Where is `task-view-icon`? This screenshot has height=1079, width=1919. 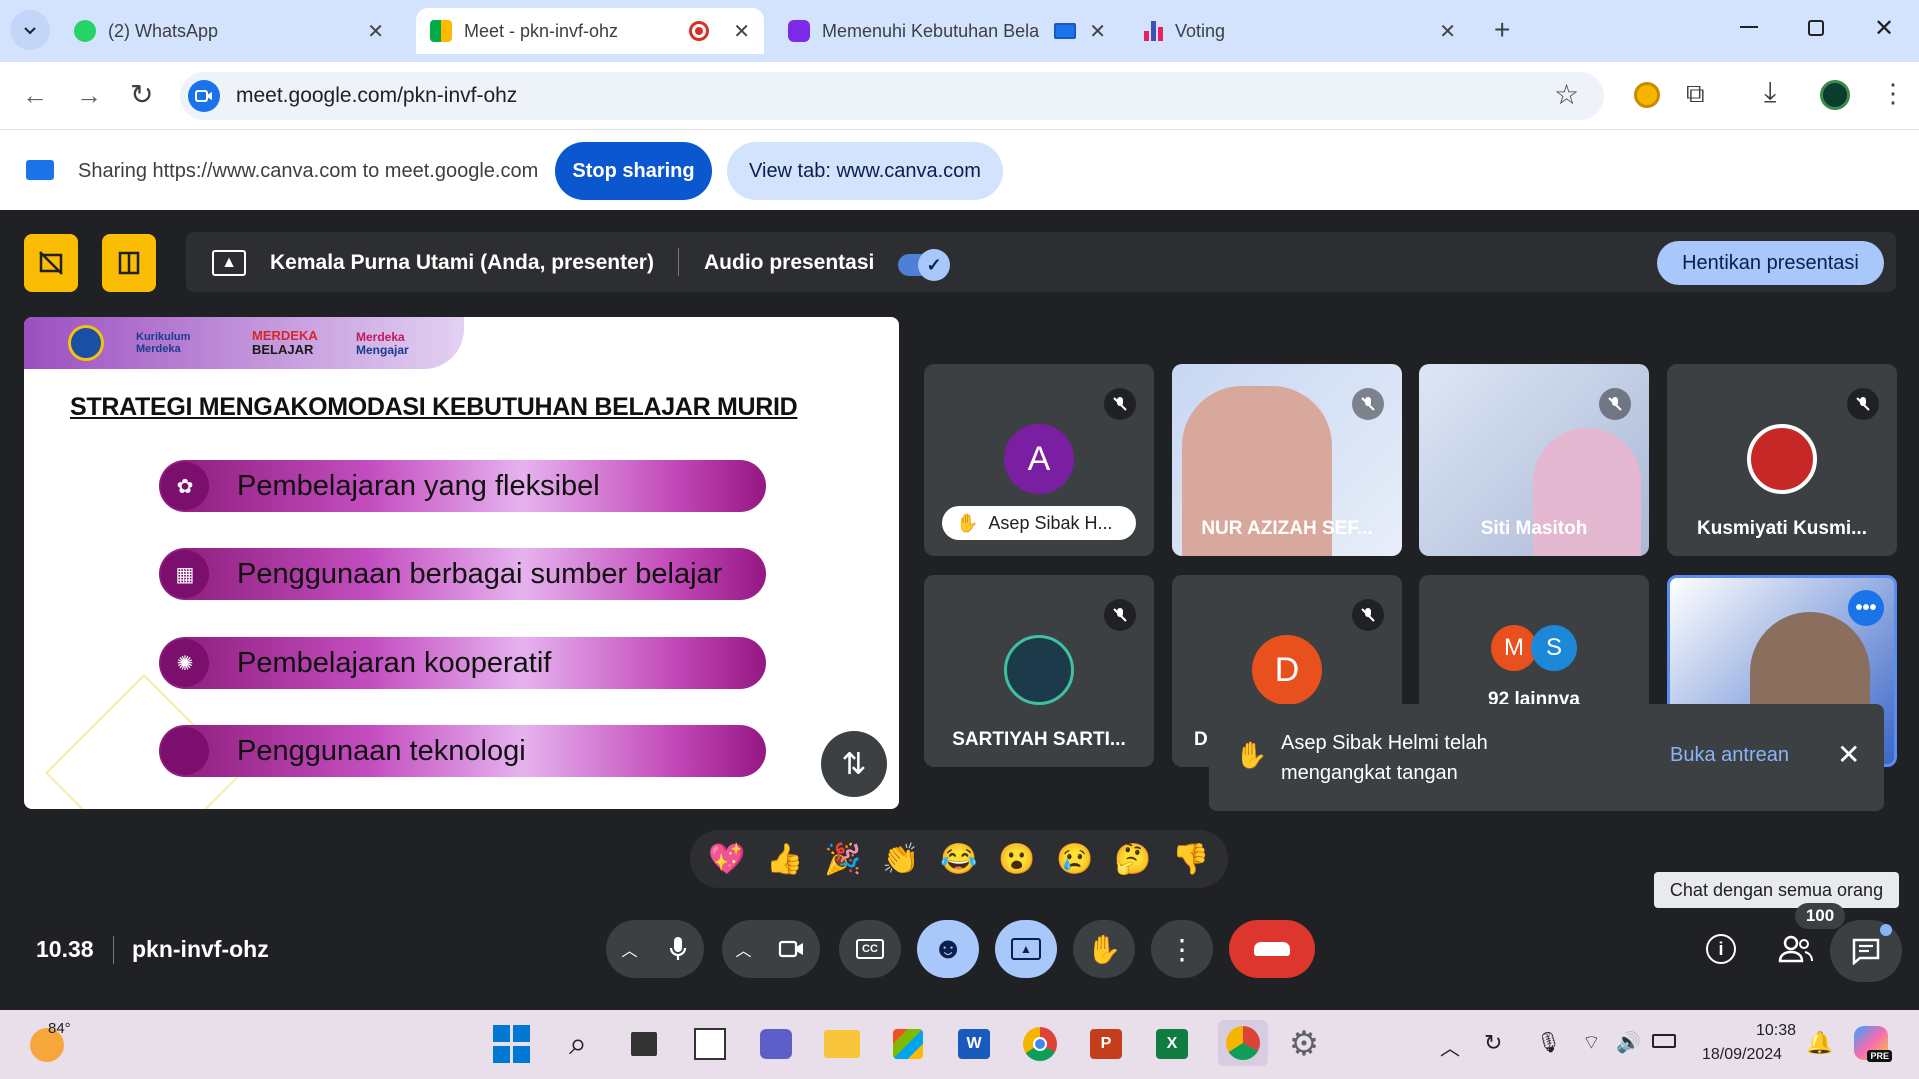
task-view-icon is located at coordinates (644, 1044).